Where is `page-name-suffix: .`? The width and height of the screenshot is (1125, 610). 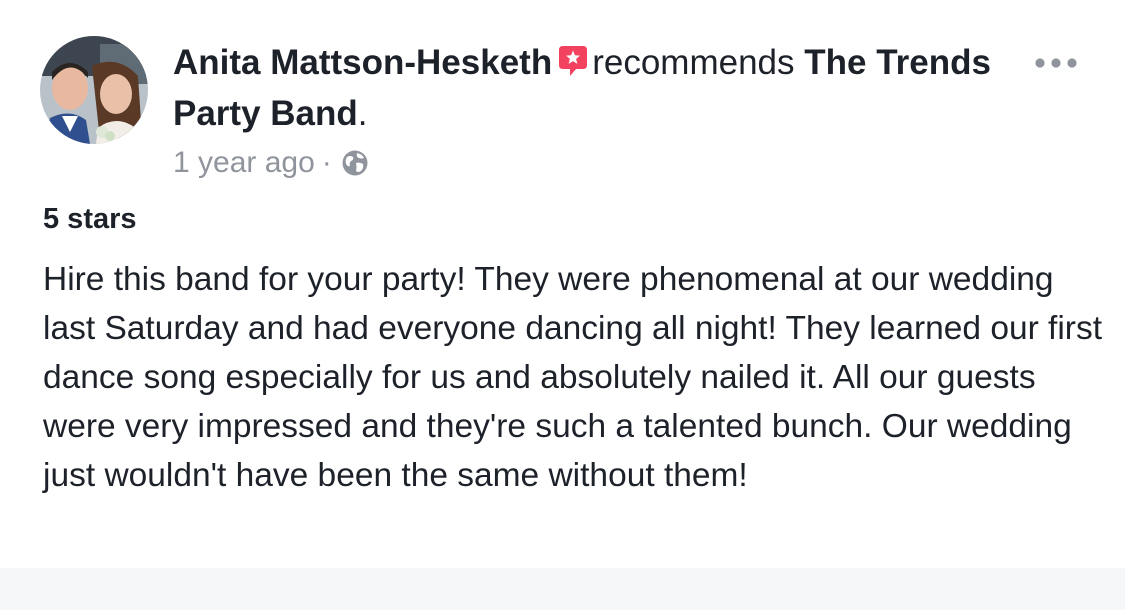
page-name-suffix: . is located at coordinates (362, 113).